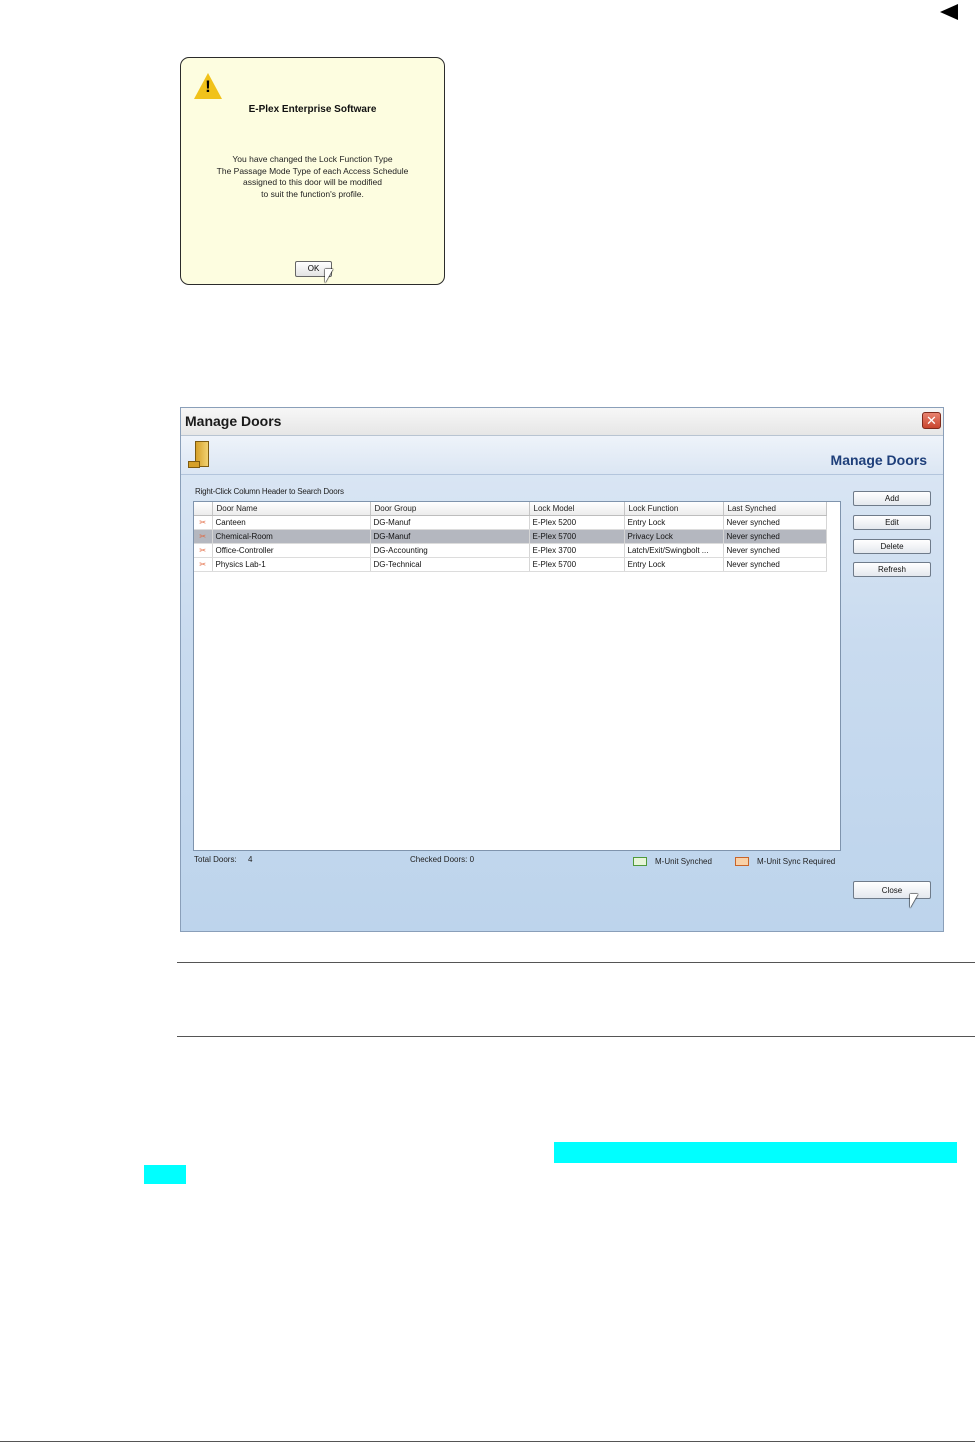 The width and height of the screenshot is (975, 1443). What do you see at coordinates (233, 421) in the screenshot?
I see `window-title: Manage Doors` at bounding box center [233, 421].